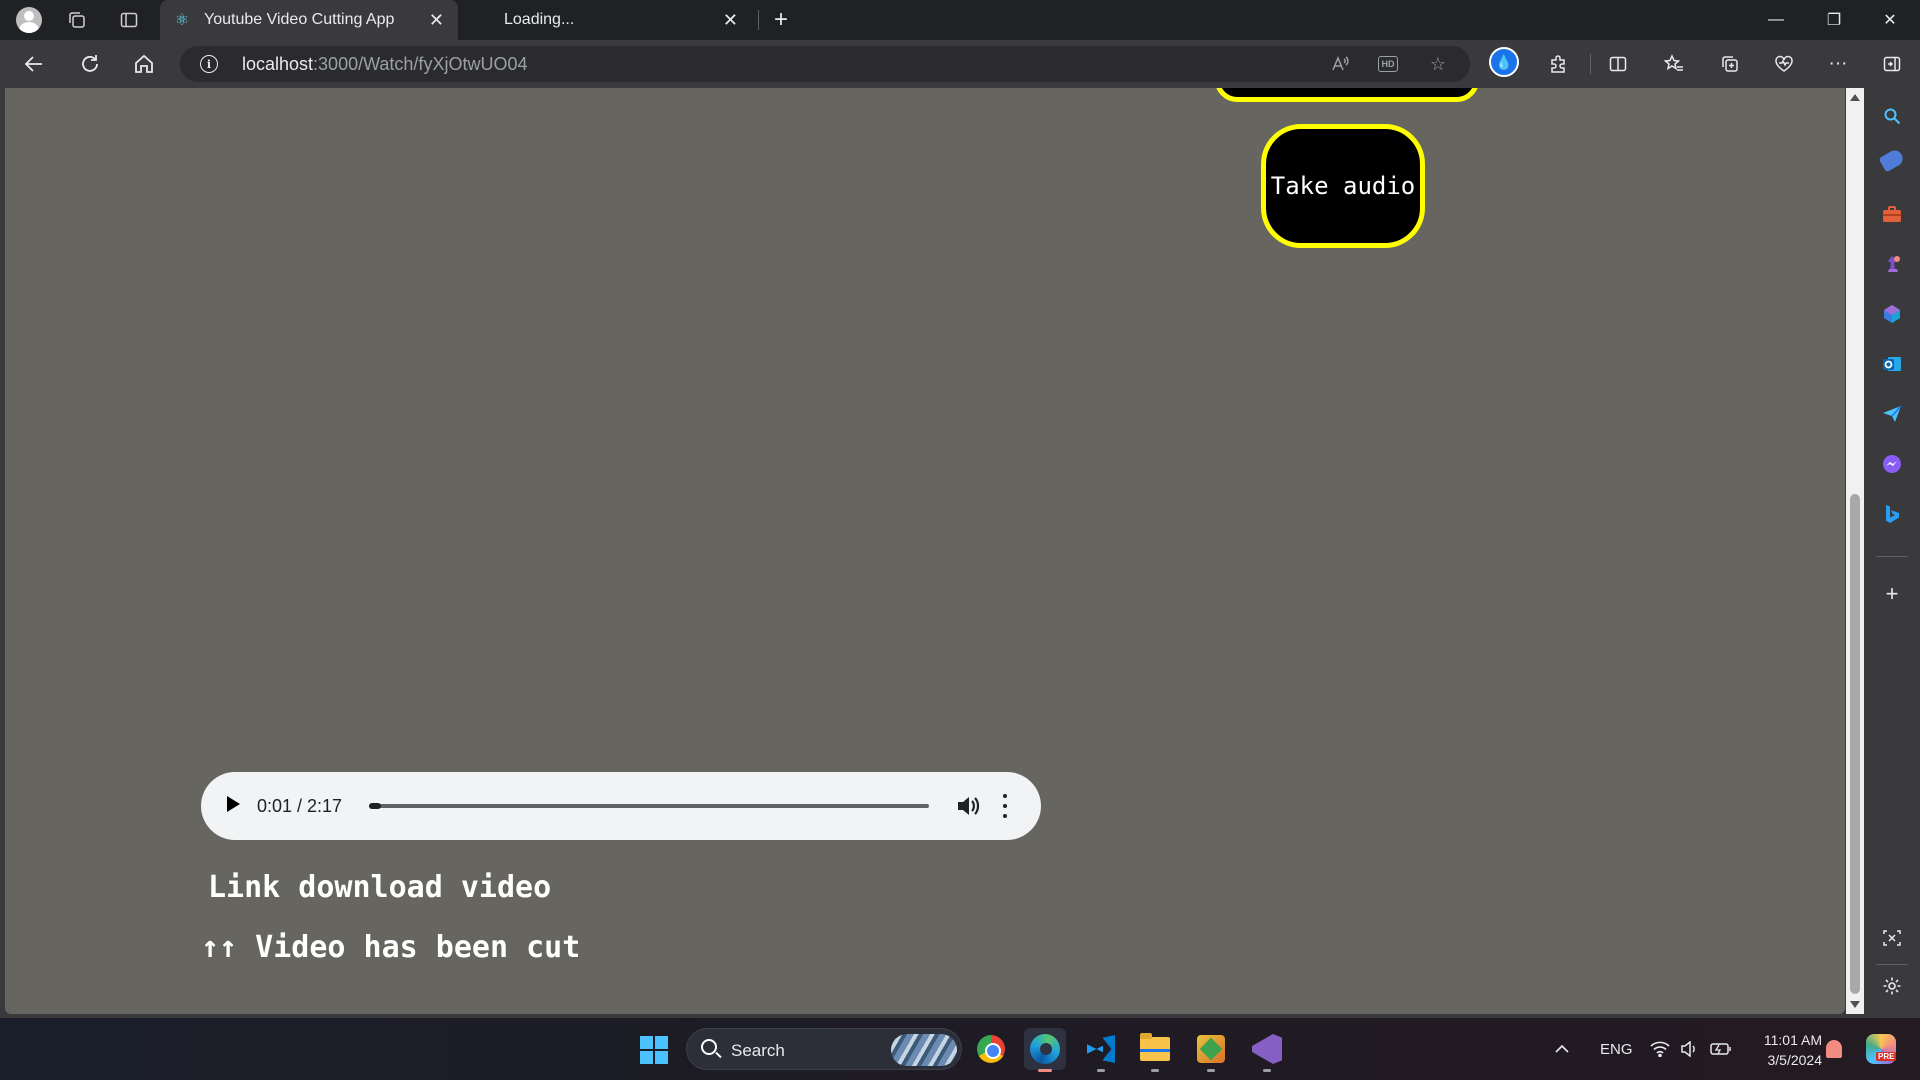 This screenshot has height=1080, width=1920. What do you see at coordinates (1855, 744) in the screenshot?
I see `scrollbar-thumb` at bounding box center [1855, 744].